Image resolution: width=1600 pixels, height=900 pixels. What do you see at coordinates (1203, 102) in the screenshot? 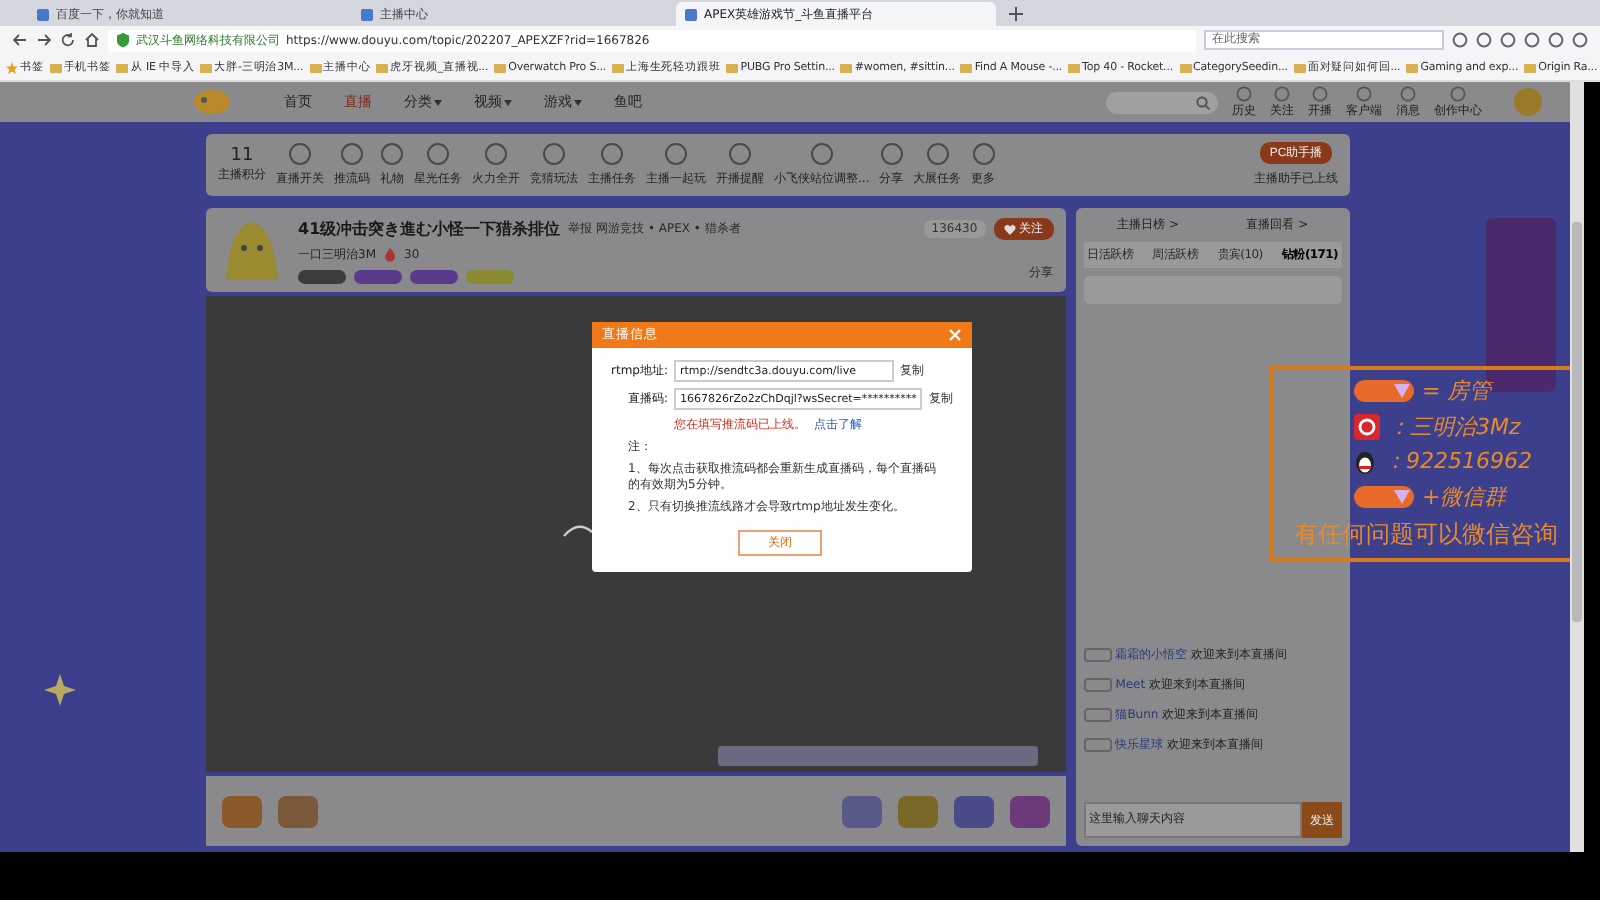
I see `search-icon` at bounding box center [1203, 102].